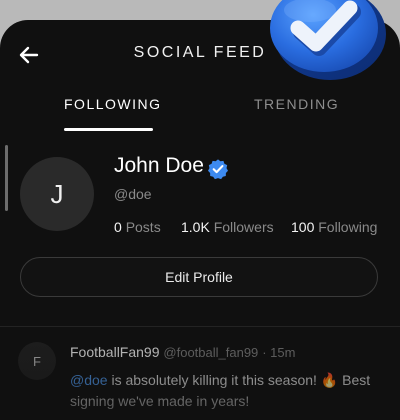 The image size is (400, 420). I want to click on divider, so click(200, 326).